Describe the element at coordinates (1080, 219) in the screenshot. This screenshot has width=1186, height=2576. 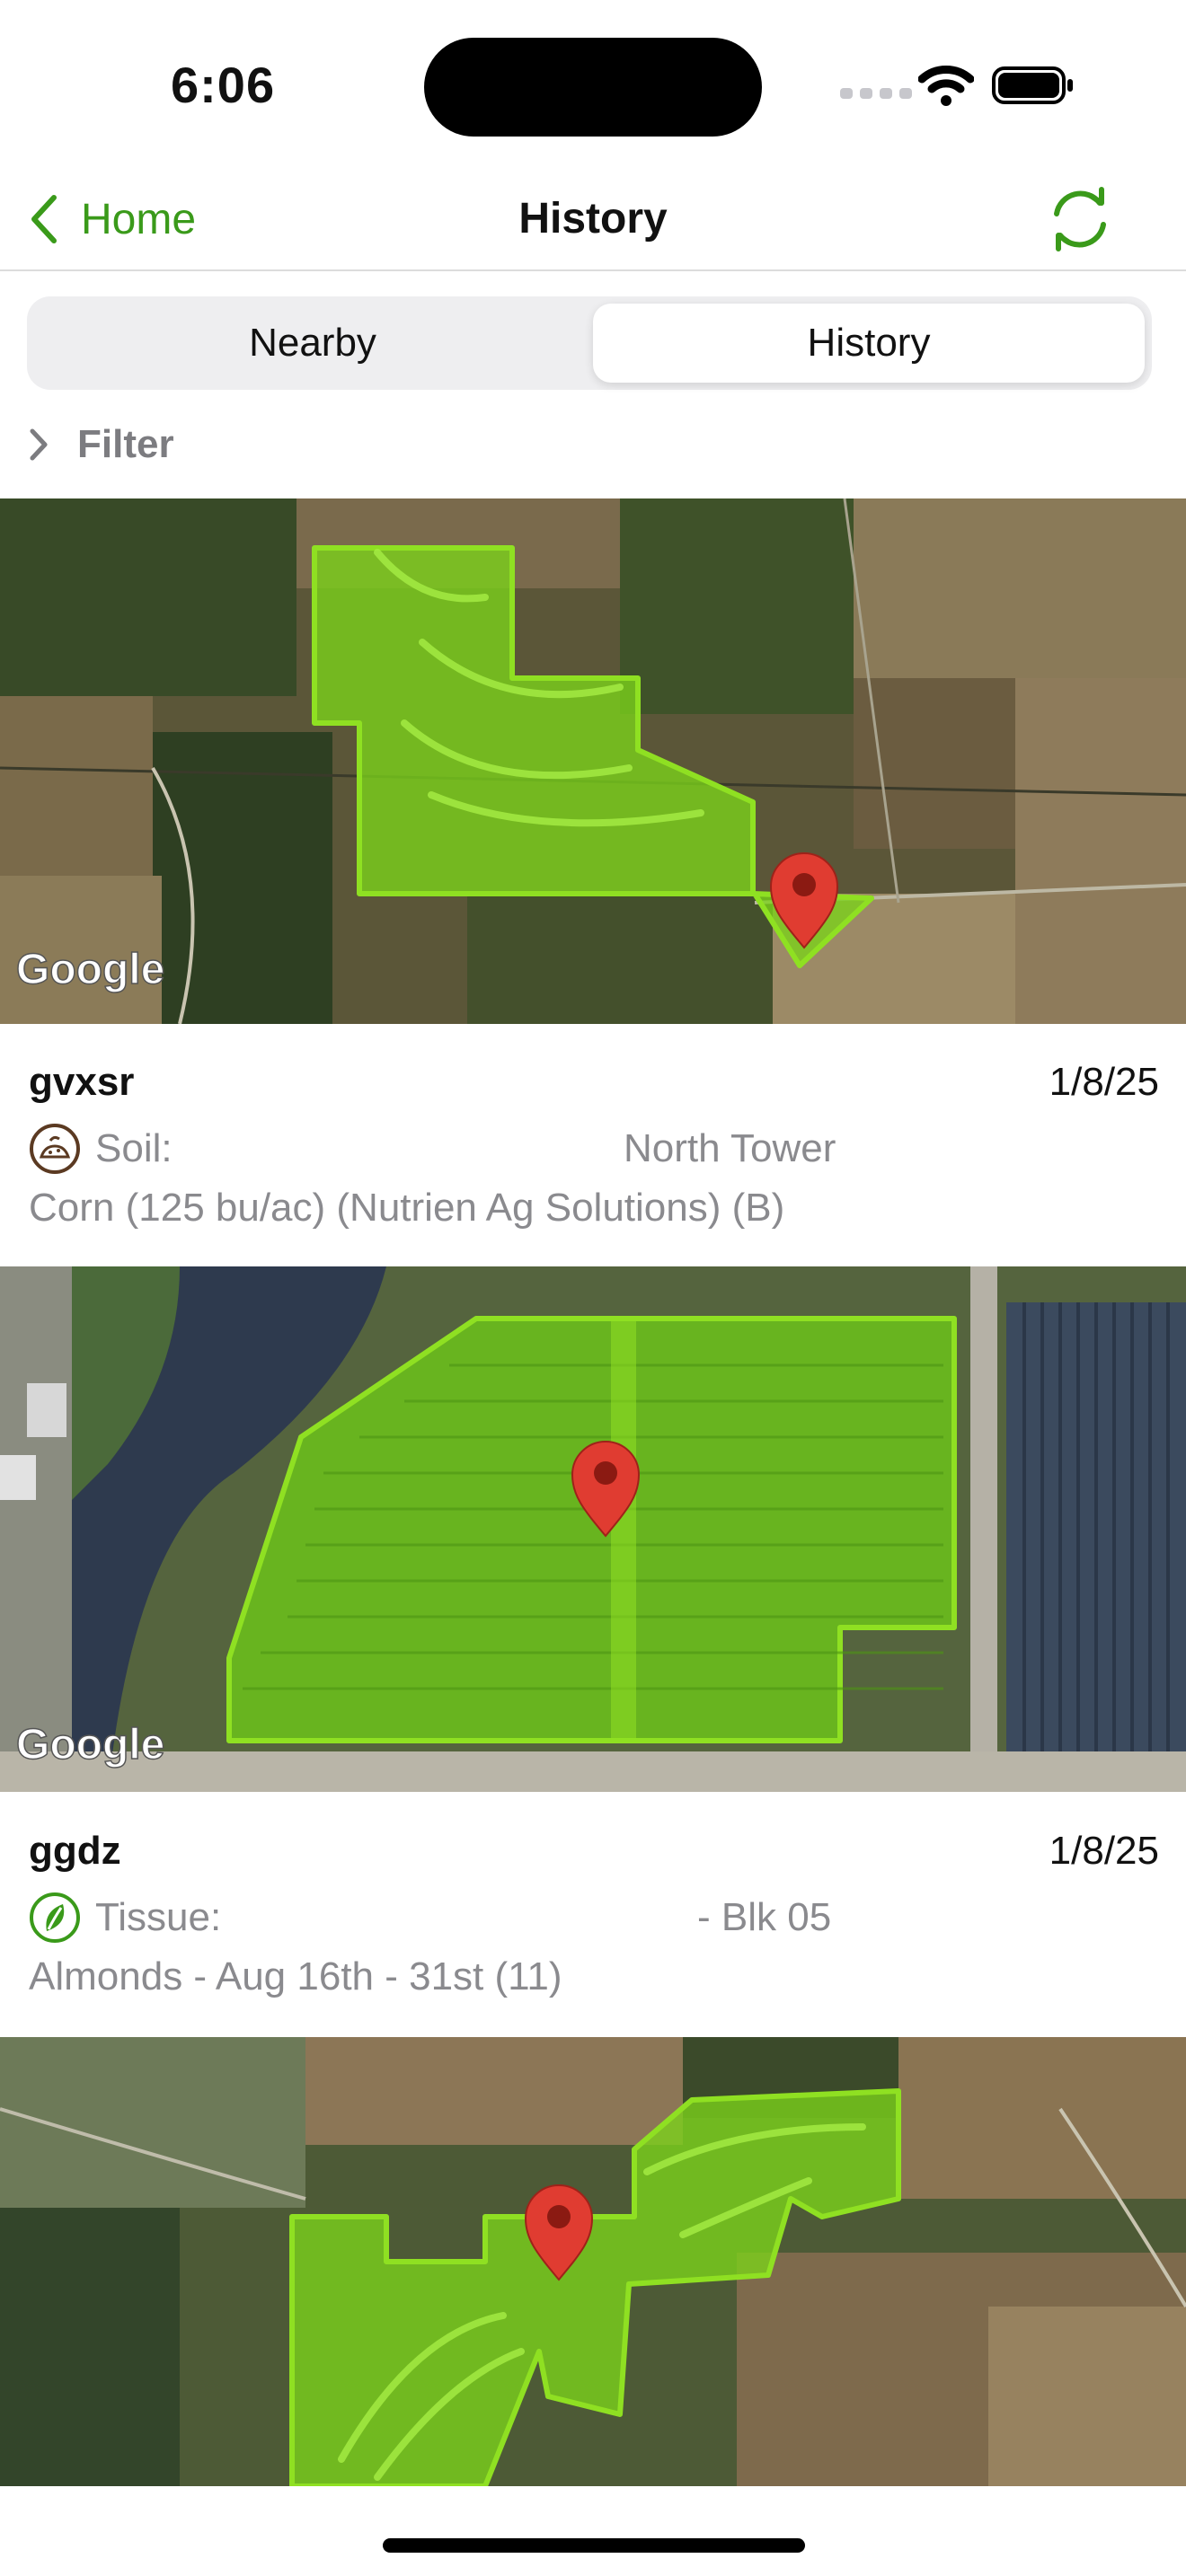
I see `refresh-icon` at that location.